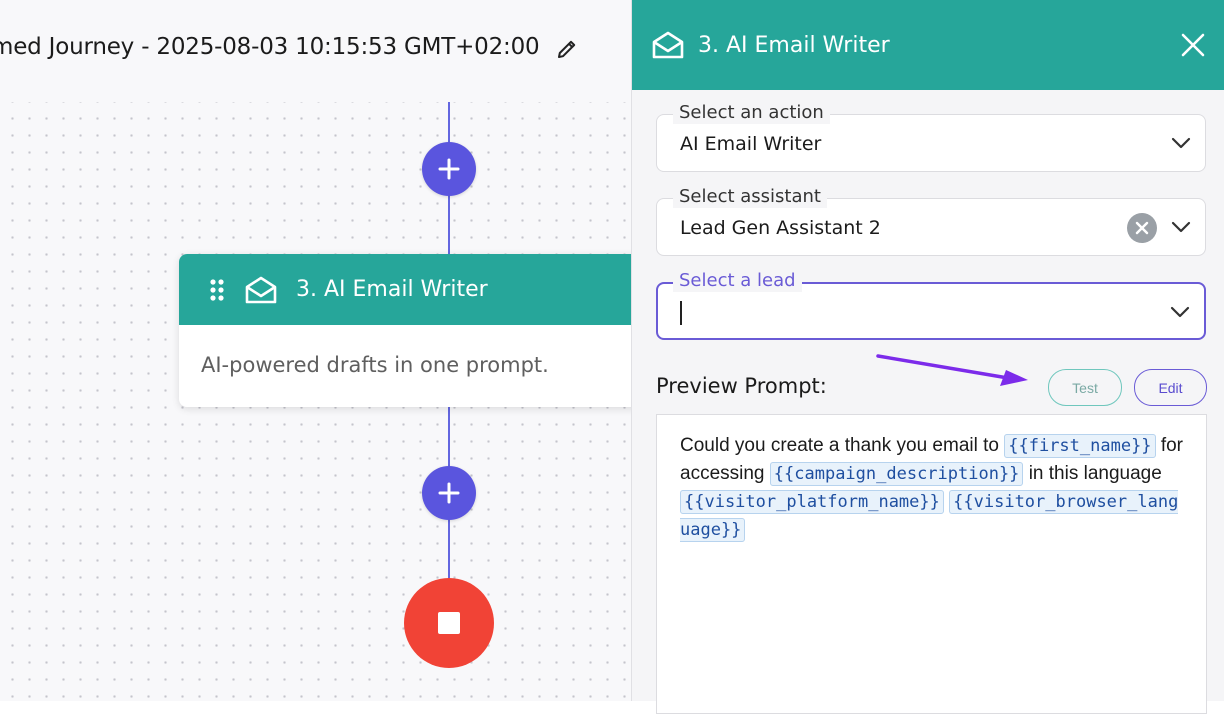  What do you see at coordinates (931, 221) in the screenshot?
I see `assistant-select: Select assistant Lead Gen Assistant 2` at bounding box center [931, 221].